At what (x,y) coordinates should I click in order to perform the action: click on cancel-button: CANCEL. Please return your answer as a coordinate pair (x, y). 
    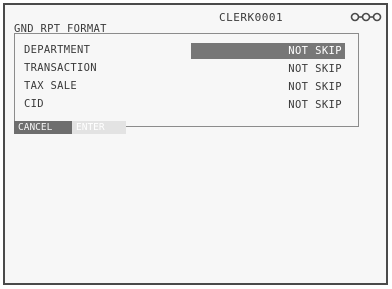
    Looking at the image, I should click on (45, 127).